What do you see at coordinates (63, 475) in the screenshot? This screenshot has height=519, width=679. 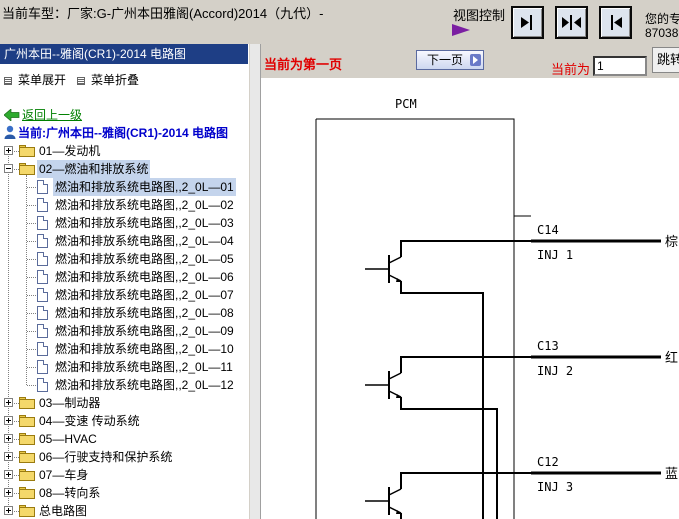 I see `tree-item-label: 07—车身` at bounding box center [63, 475].